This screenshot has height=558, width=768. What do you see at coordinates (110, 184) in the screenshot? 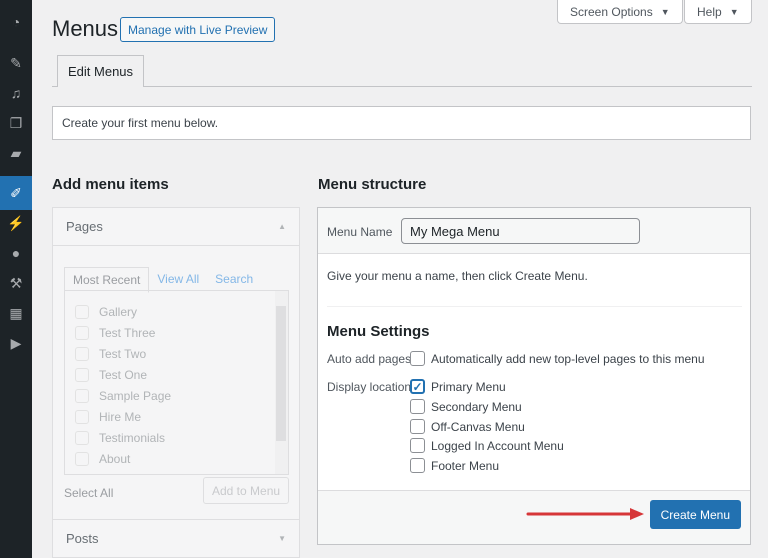
I see `add-menu-items-heading: Add menu items` at bounding box center [110, 184].